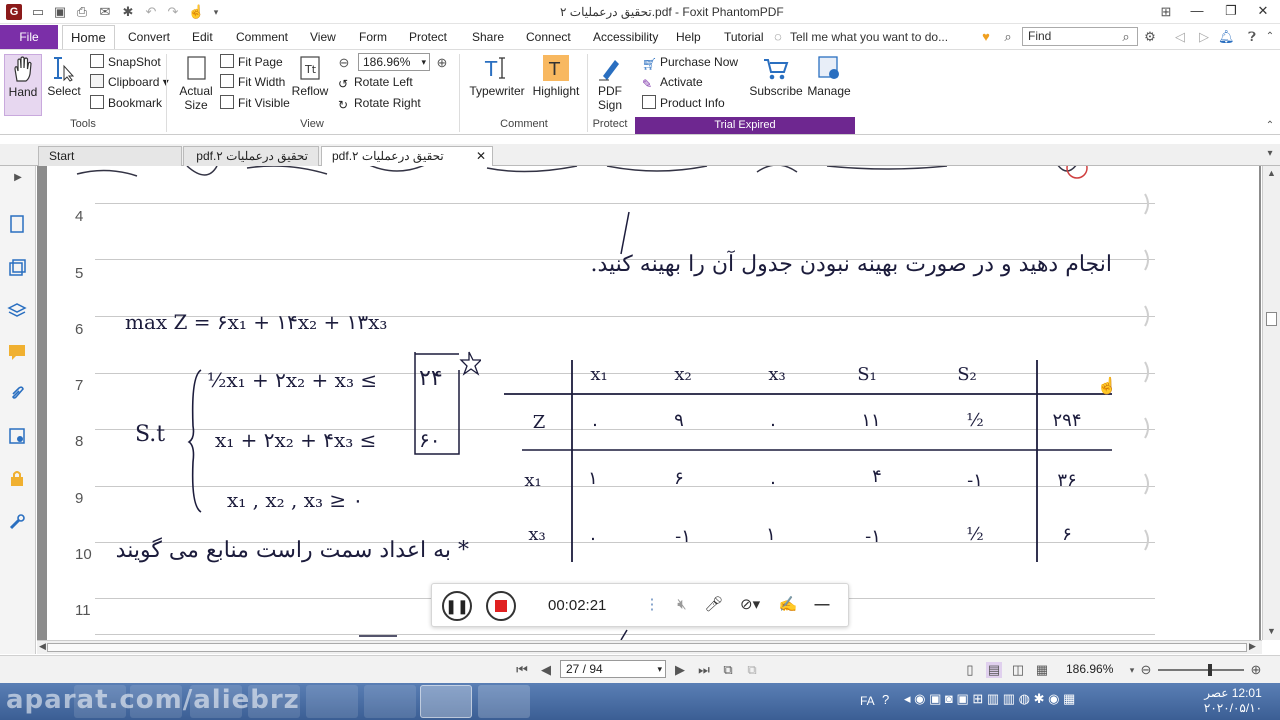 The height and width of the screenshot is (720, 1280). What do you see at coordinates (548, 37) in the screenshot?
I see `tab-connect: Connect` at bounding box center [548, 37].